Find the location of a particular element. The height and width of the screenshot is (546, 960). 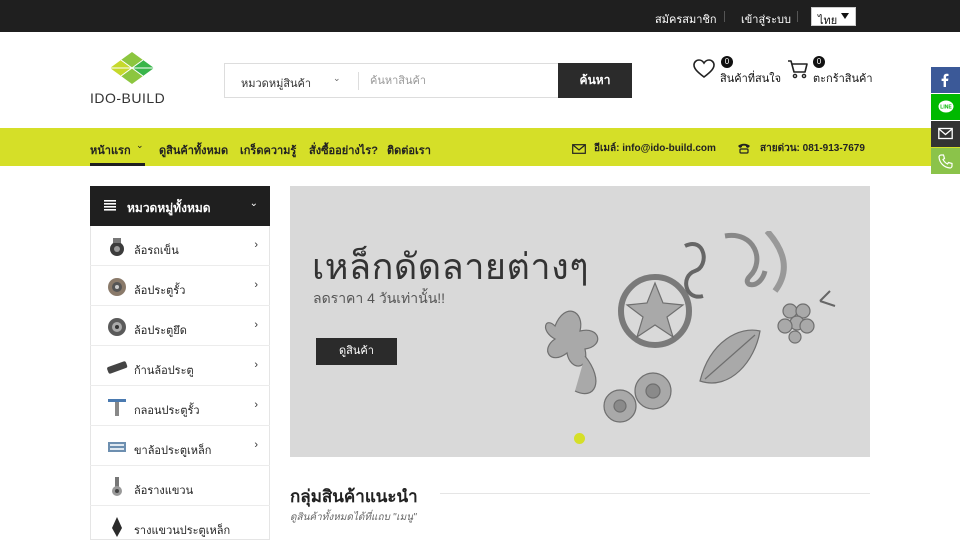

line-button: LINE is located at coordinates (945, 107).